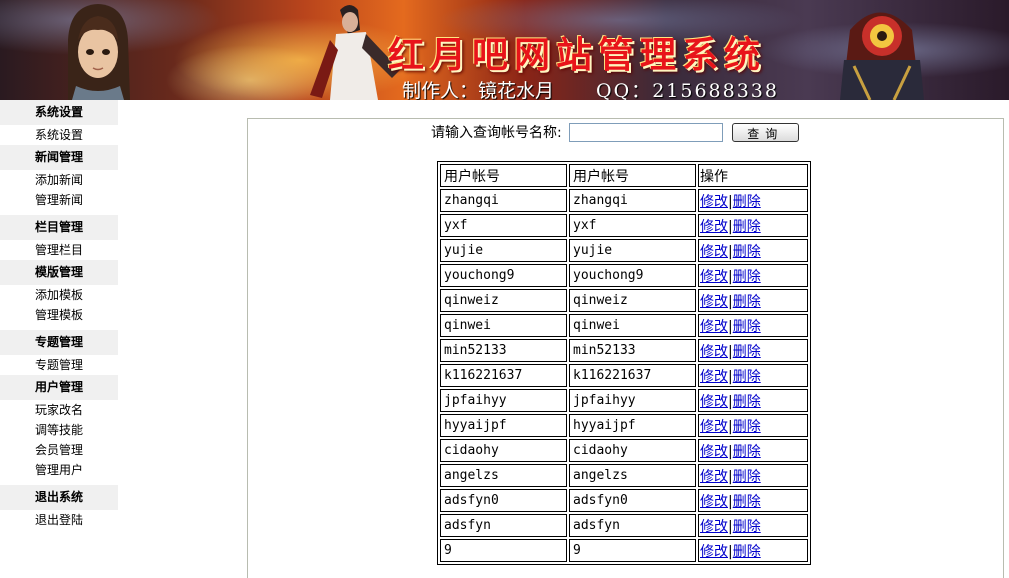 This screenshot has width=1009, height=578. What do you see at coordinates (503, 175) in the screenshot?
I see `column-header-account: 用户帐号` at bounding box center [503, 175].